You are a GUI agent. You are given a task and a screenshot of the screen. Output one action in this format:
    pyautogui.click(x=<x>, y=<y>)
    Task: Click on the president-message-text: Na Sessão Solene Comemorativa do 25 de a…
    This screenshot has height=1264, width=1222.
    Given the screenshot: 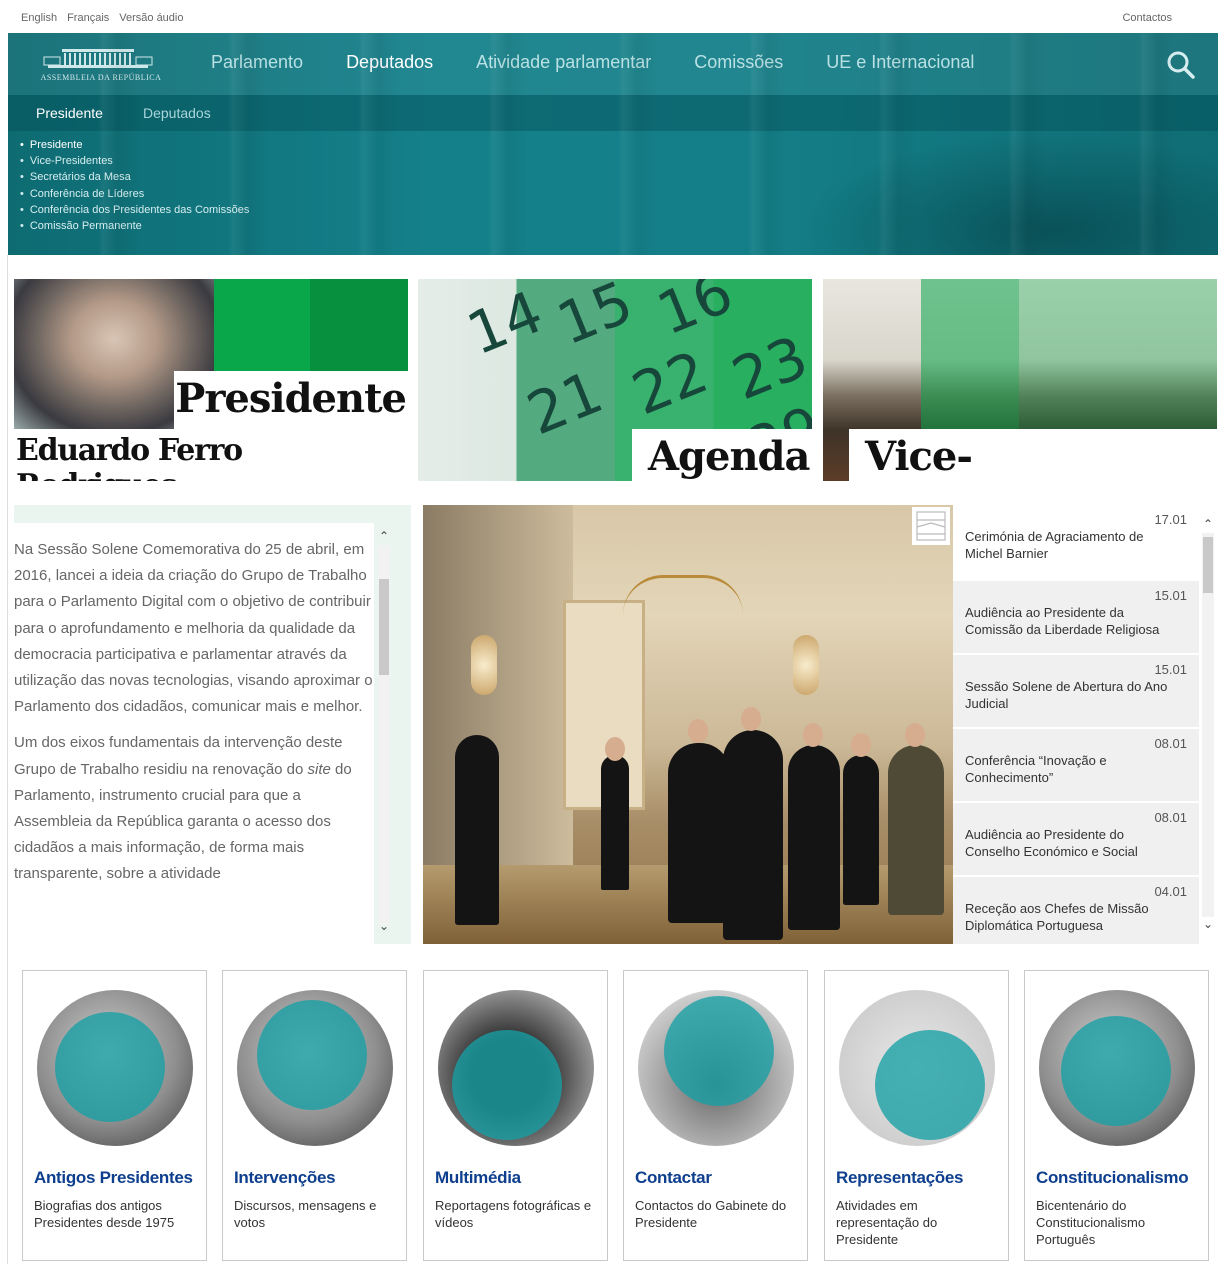 What is the action you would take?
    pyautogui.click(x=194, y=733)
    